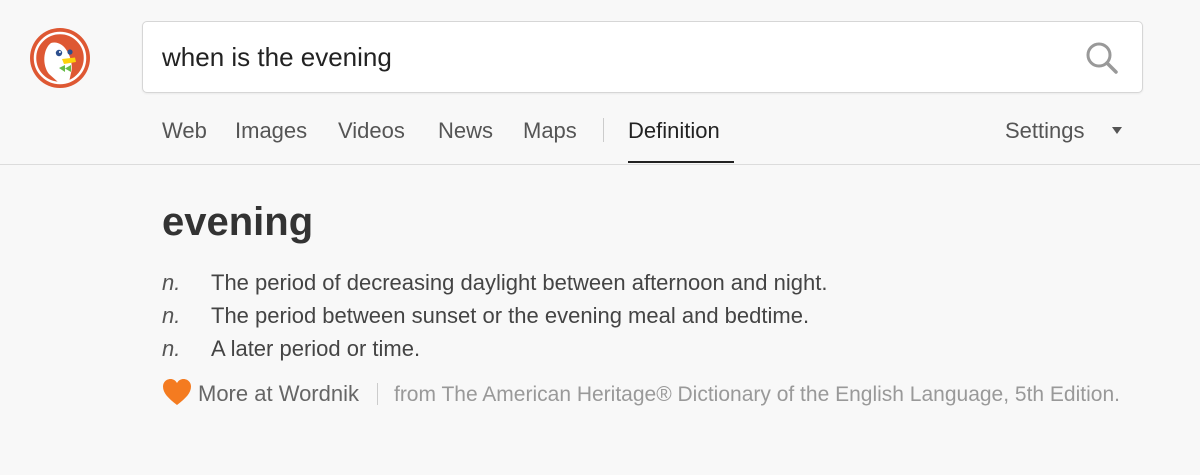  Describe the element at coordinates (603, 130) in the screenshot. I see `nav-divider` at that location.